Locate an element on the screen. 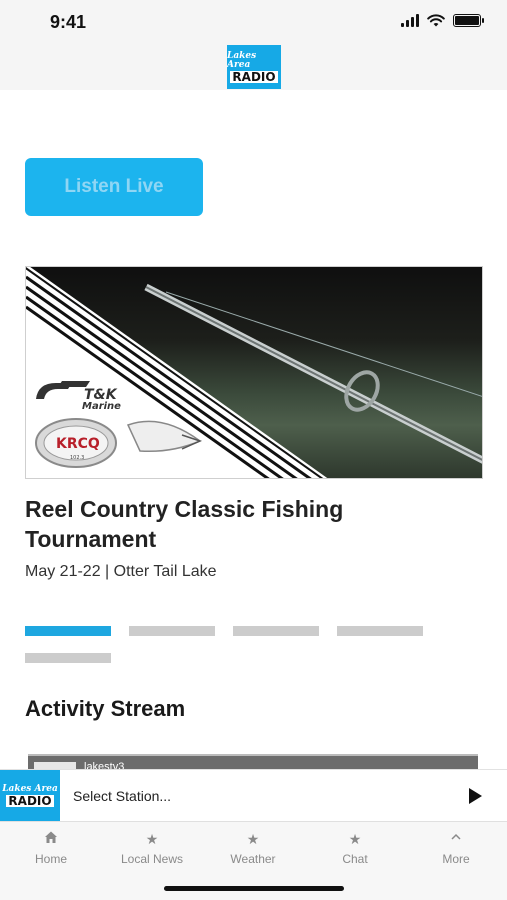 The width and height of the screenshot is (507, 900). activity-stream-heading: Activity Stream is located at coordinates (105, 708).